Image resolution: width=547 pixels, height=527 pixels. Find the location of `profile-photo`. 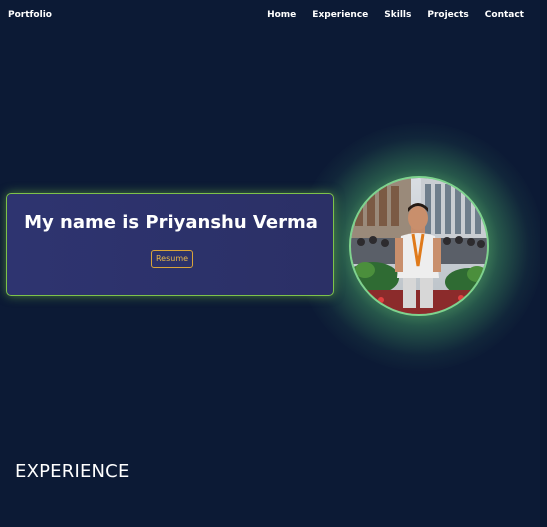

profile-photo is located at coordinates (419, 246).